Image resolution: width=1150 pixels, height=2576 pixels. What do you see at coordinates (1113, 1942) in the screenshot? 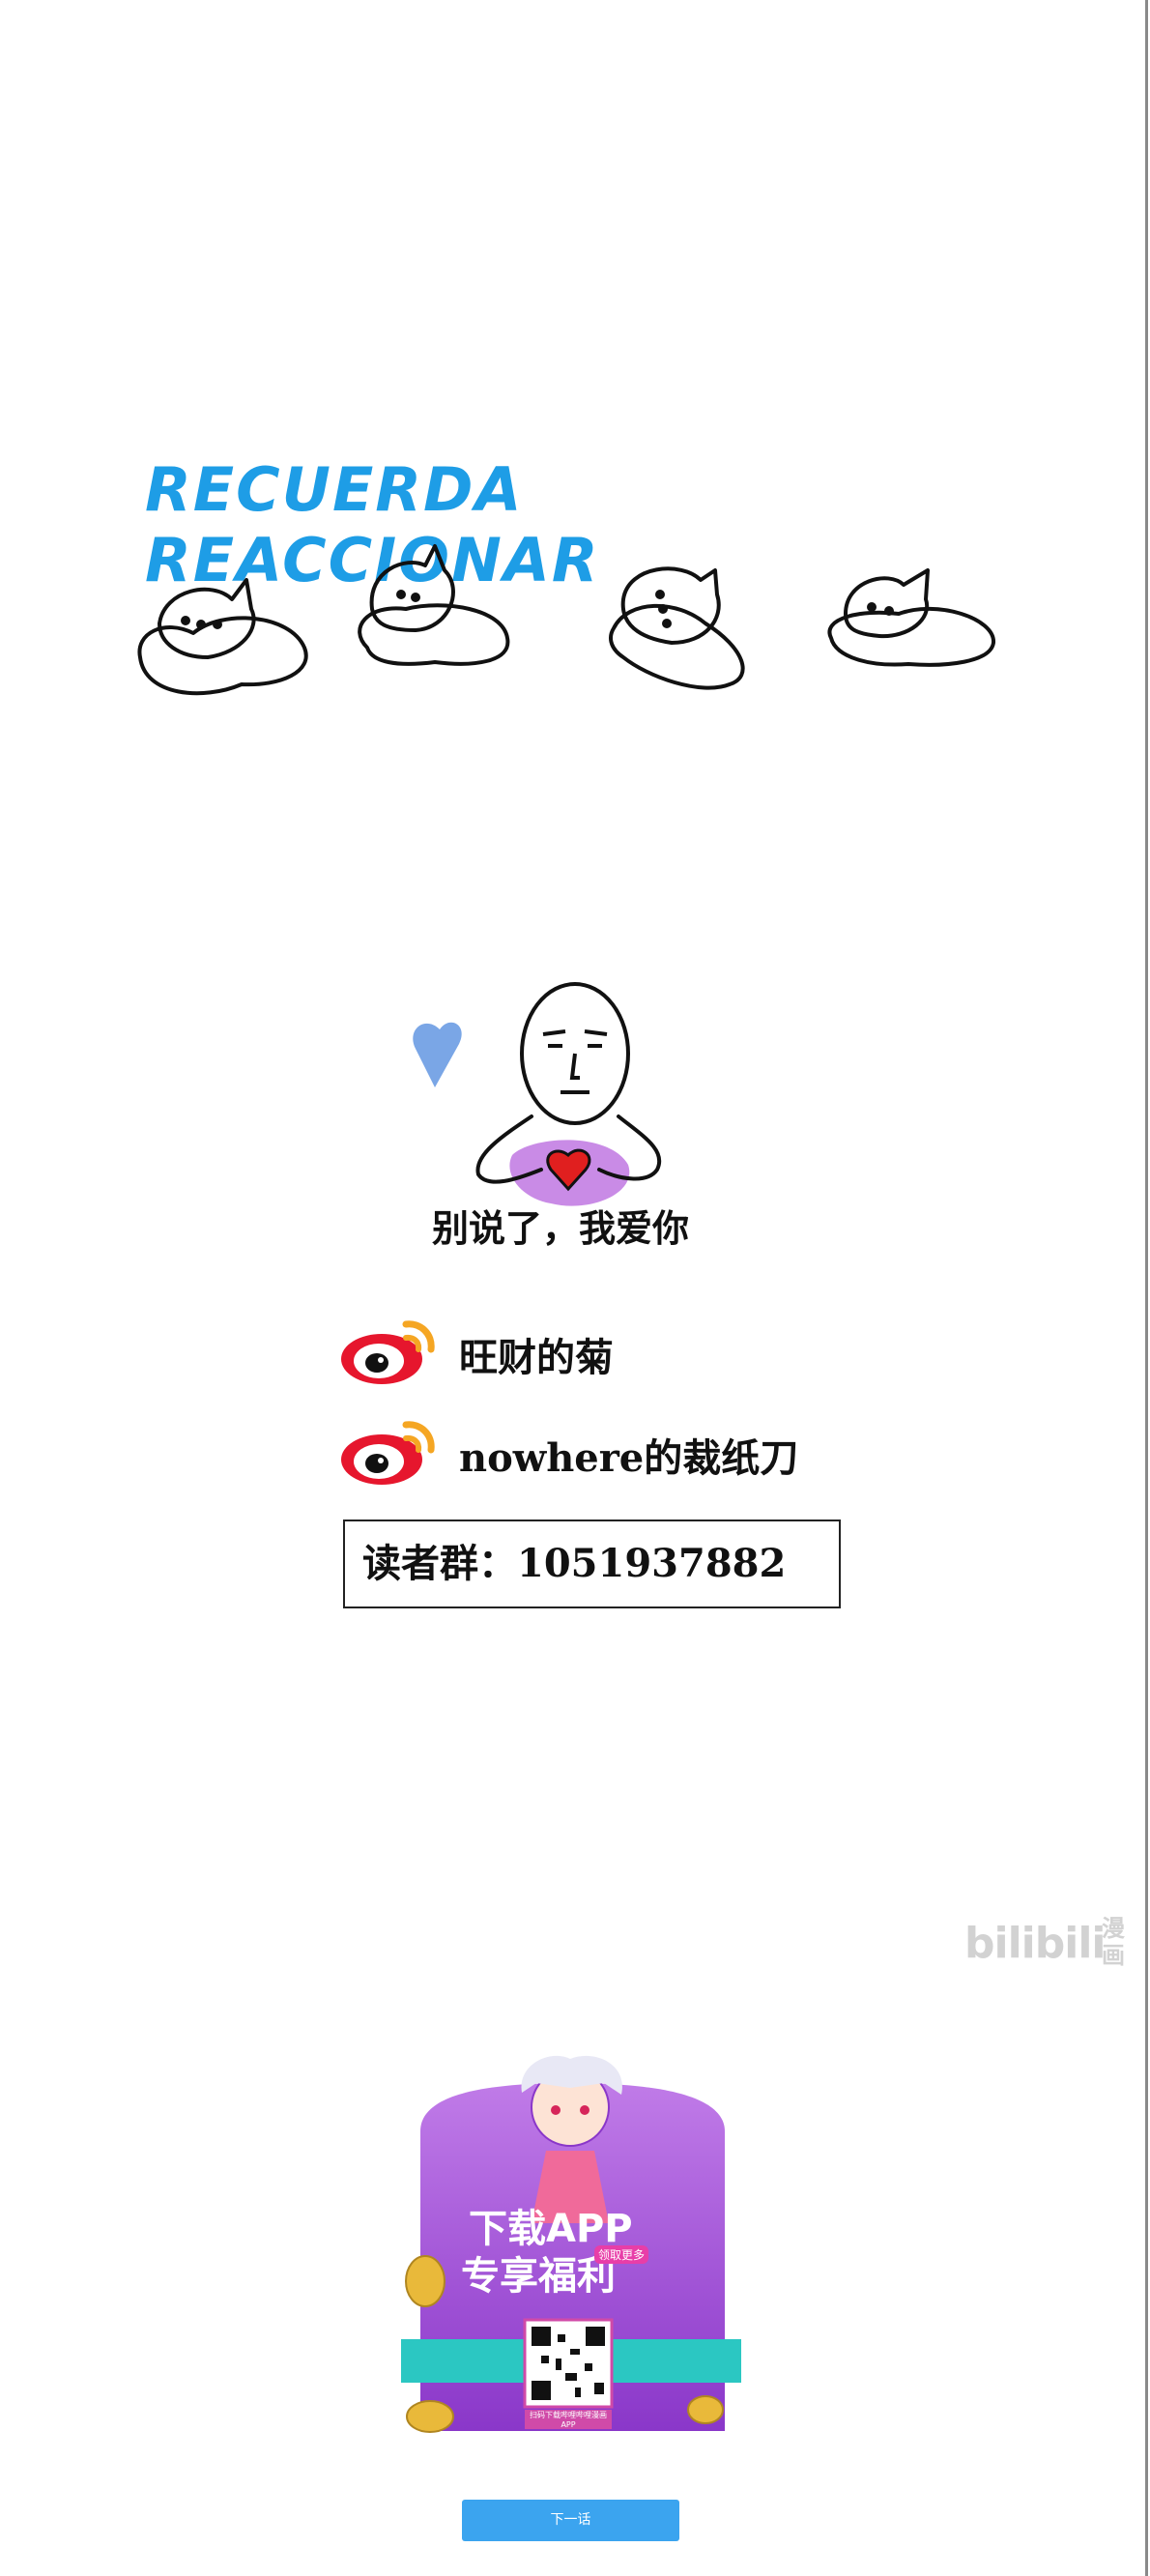
I see `watermark-sub: 漫画` at bounding box center [1113, 1942].